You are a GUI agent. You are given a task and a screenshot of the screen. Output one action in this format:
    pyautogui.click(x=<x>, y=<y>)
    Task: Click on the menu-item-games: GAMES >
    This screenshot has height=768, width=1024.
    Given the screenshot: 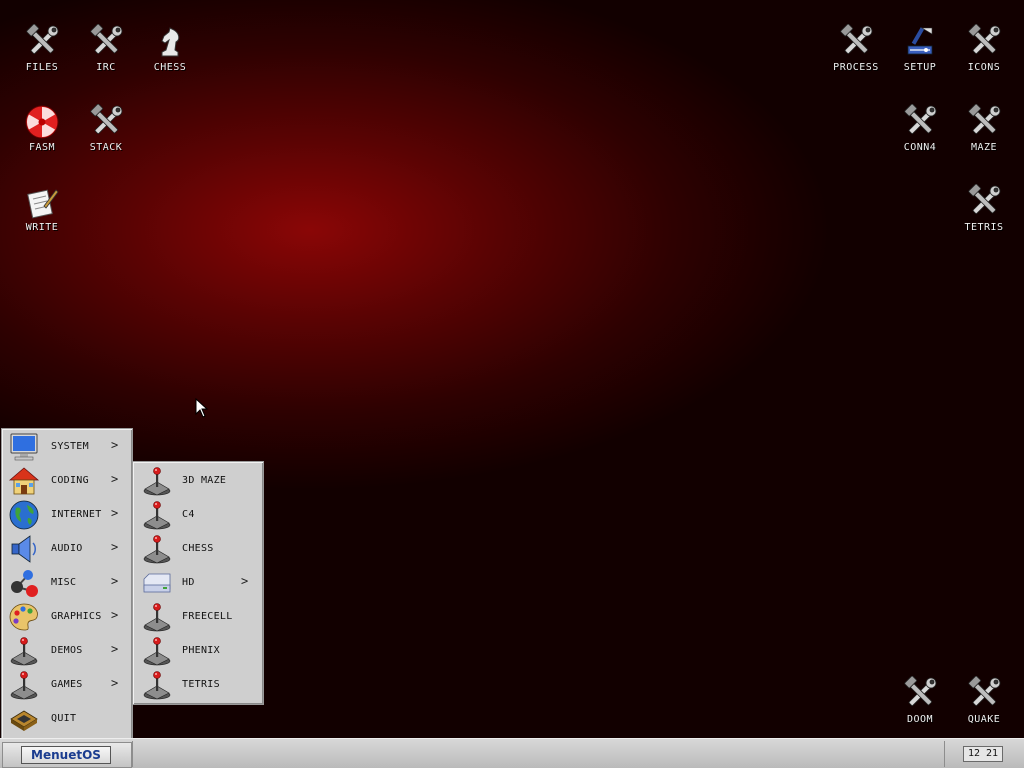 What is the action you would take?
    pyautogui.click(x=67, y=685)
    